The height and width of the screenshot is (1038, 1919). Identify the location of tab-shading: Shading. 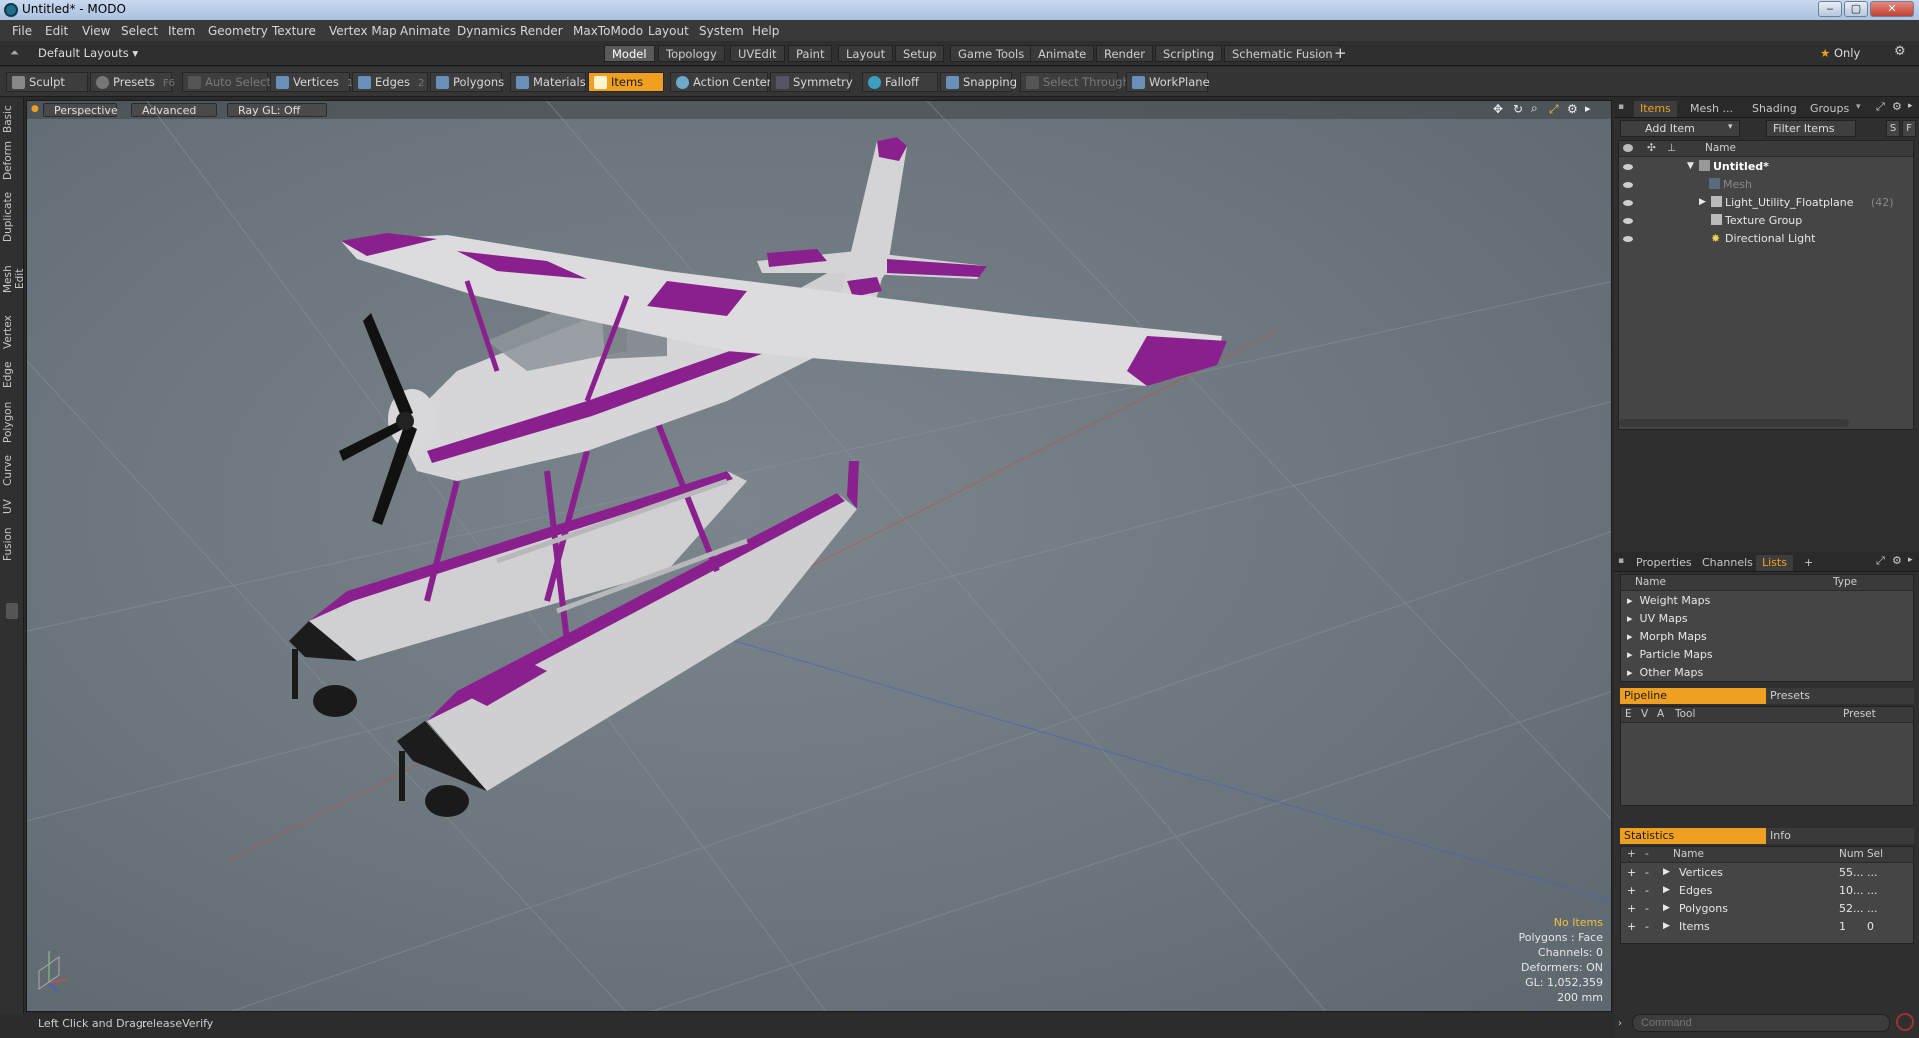
(1774, 109).